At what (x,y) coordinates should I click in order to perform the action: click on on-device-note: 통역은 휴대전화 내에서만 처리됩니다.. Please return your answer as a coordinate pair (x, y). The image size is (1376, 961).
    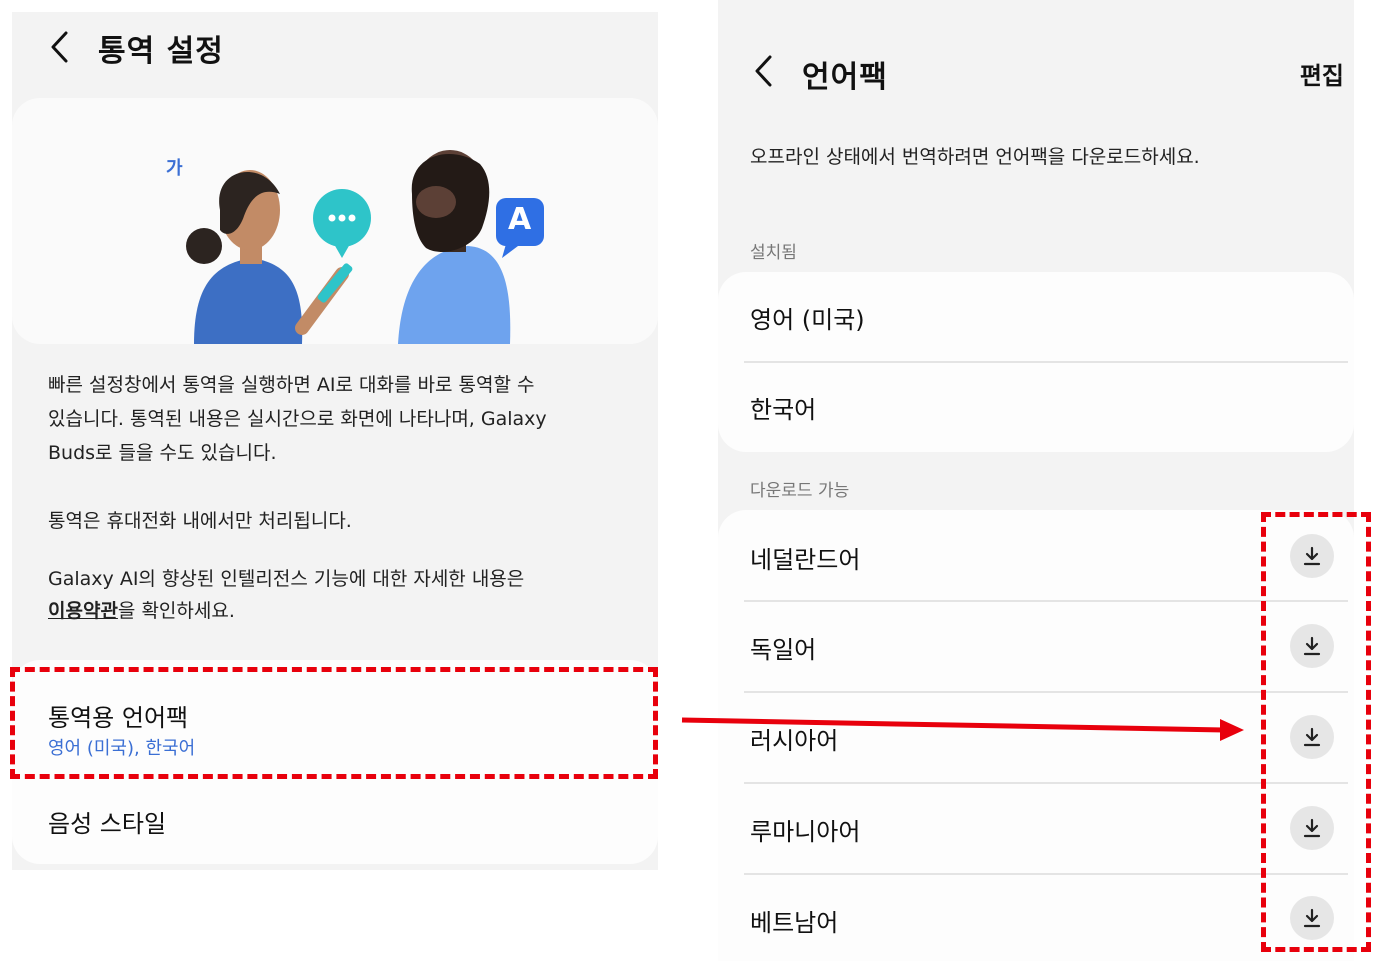
    Looking at the image, I should click on (200, 521).